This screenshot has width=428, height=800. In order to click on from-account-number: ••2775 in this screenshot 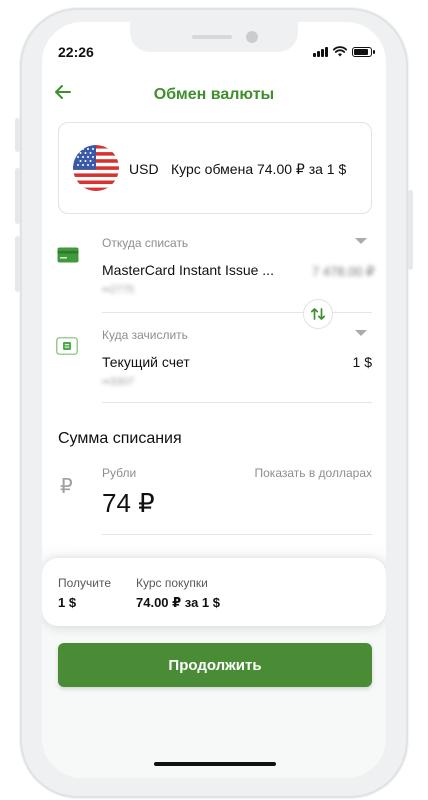, I will do `click(118, 290)`.